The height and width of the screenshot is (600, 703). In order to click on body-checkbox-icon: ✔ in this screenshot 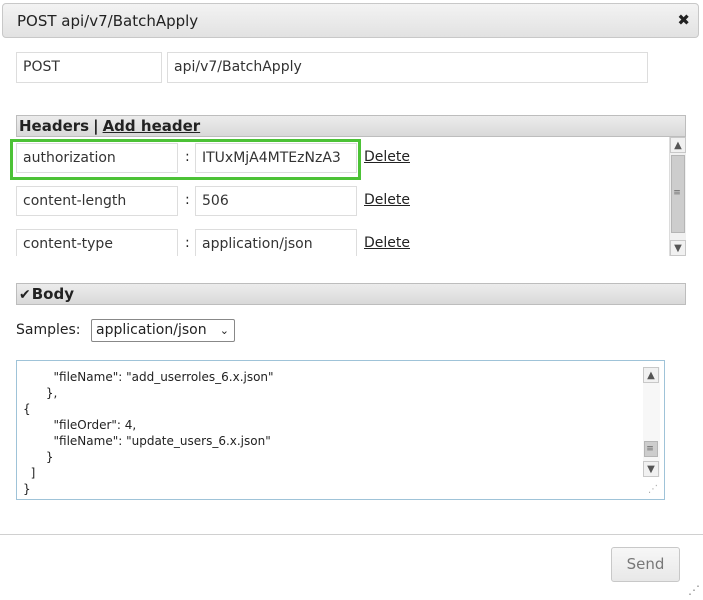, I will do `click(25, 295)`.